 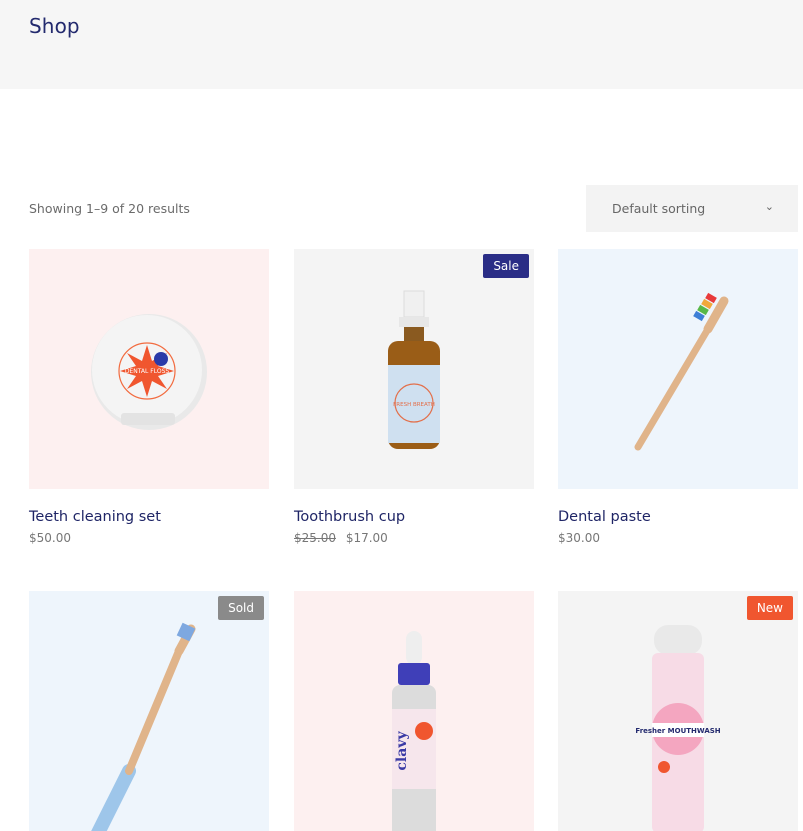 I want to click on product-image: Sold, so click(x=149, y=711).